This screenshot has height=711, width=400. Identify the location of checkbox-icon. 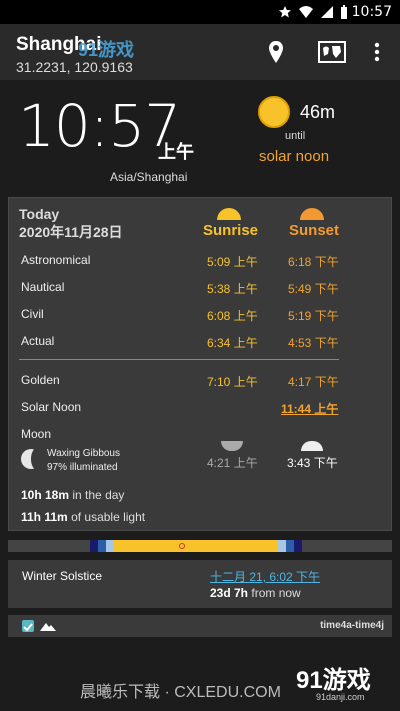
(28, 626).